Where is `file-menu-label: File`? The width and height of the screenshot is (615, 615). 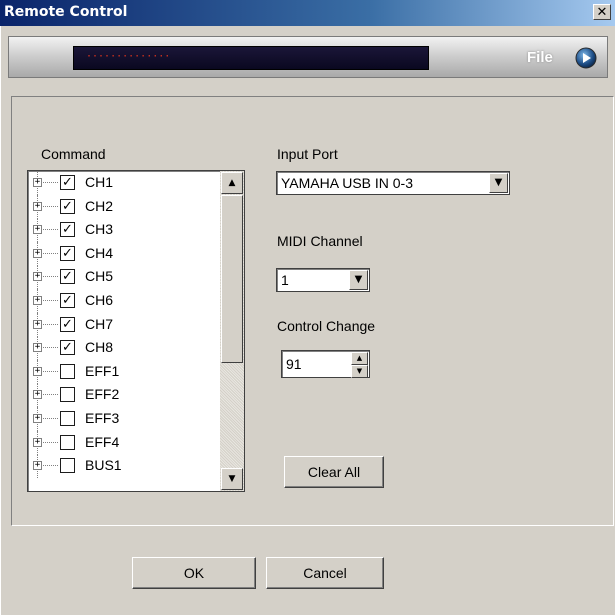
file-menu-label: File is located at coordinates (540, 57).